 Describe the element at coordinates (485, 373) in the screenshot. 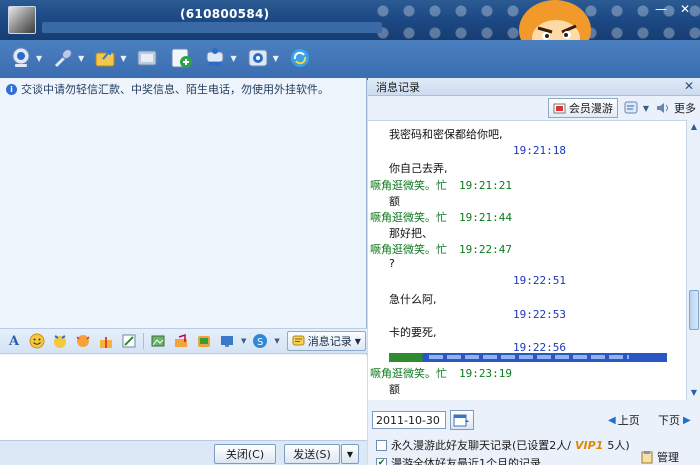

I see `history-timestamp: 19:23:19` at that location.